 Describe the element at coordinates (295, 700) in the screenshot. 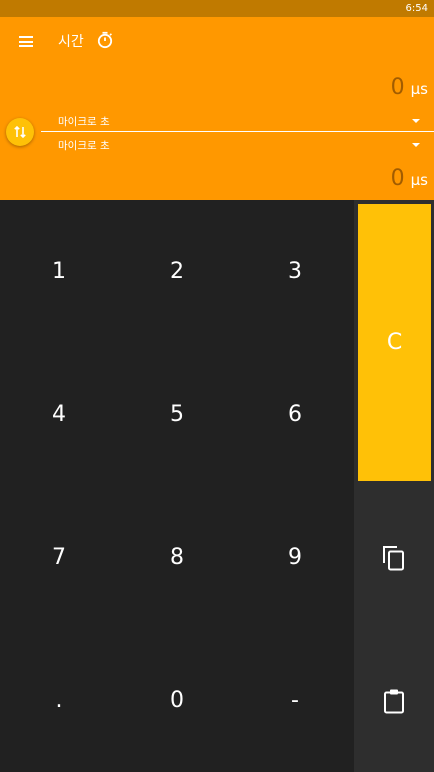

I see `key-minus: -` at that location.